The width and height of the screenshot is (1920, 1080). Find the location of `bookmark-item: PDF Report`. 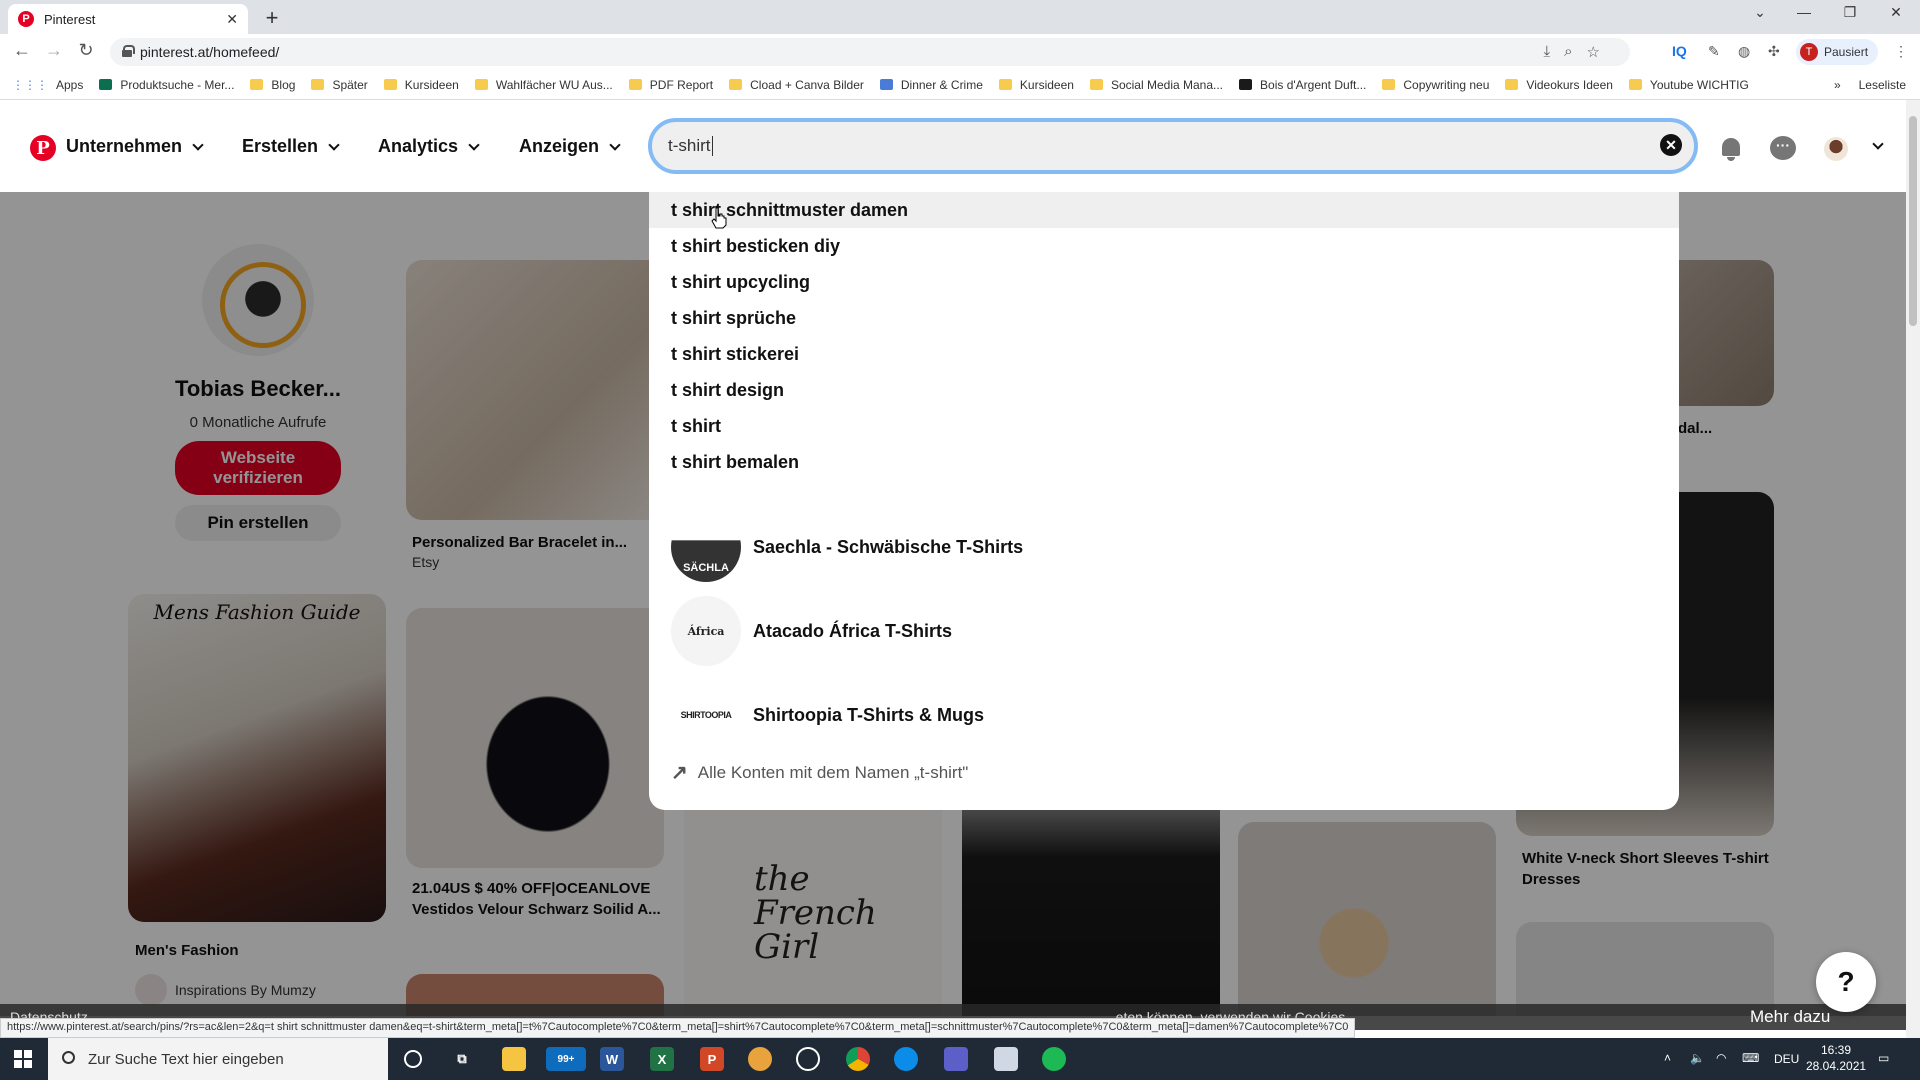

bookmark-item: PDF Report is located at coordinates (671, 84).